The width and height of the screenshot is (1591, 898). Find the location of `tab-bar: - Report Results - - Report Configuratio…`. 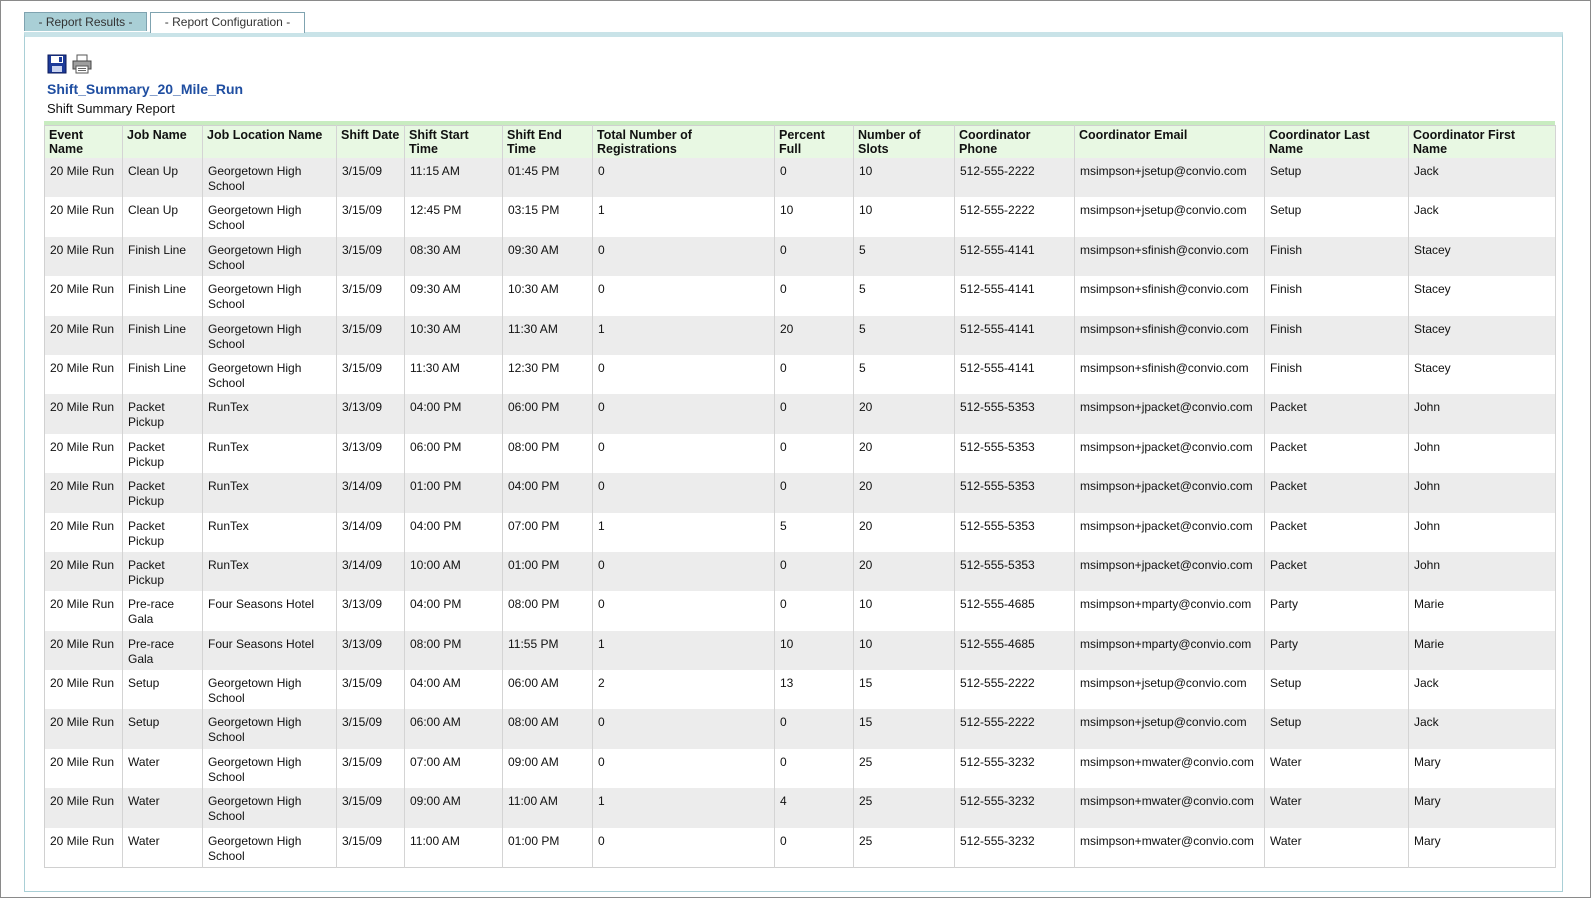

tab-bar: - Report Results - - Report Configuratio… is located at coordinates (164, 22).